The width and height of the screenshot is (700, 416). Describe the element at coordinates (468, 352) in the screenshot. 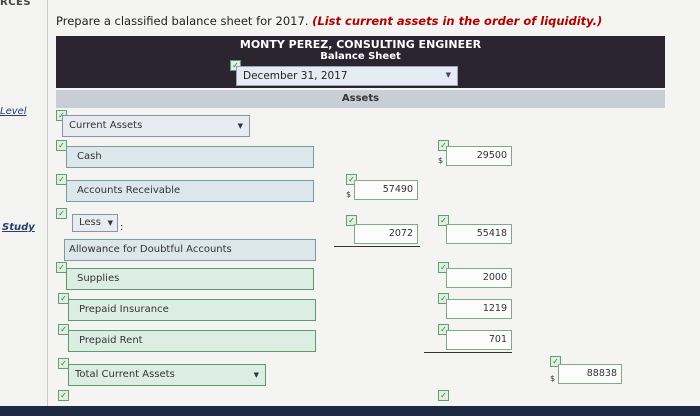

I see `total-rule` at that location.